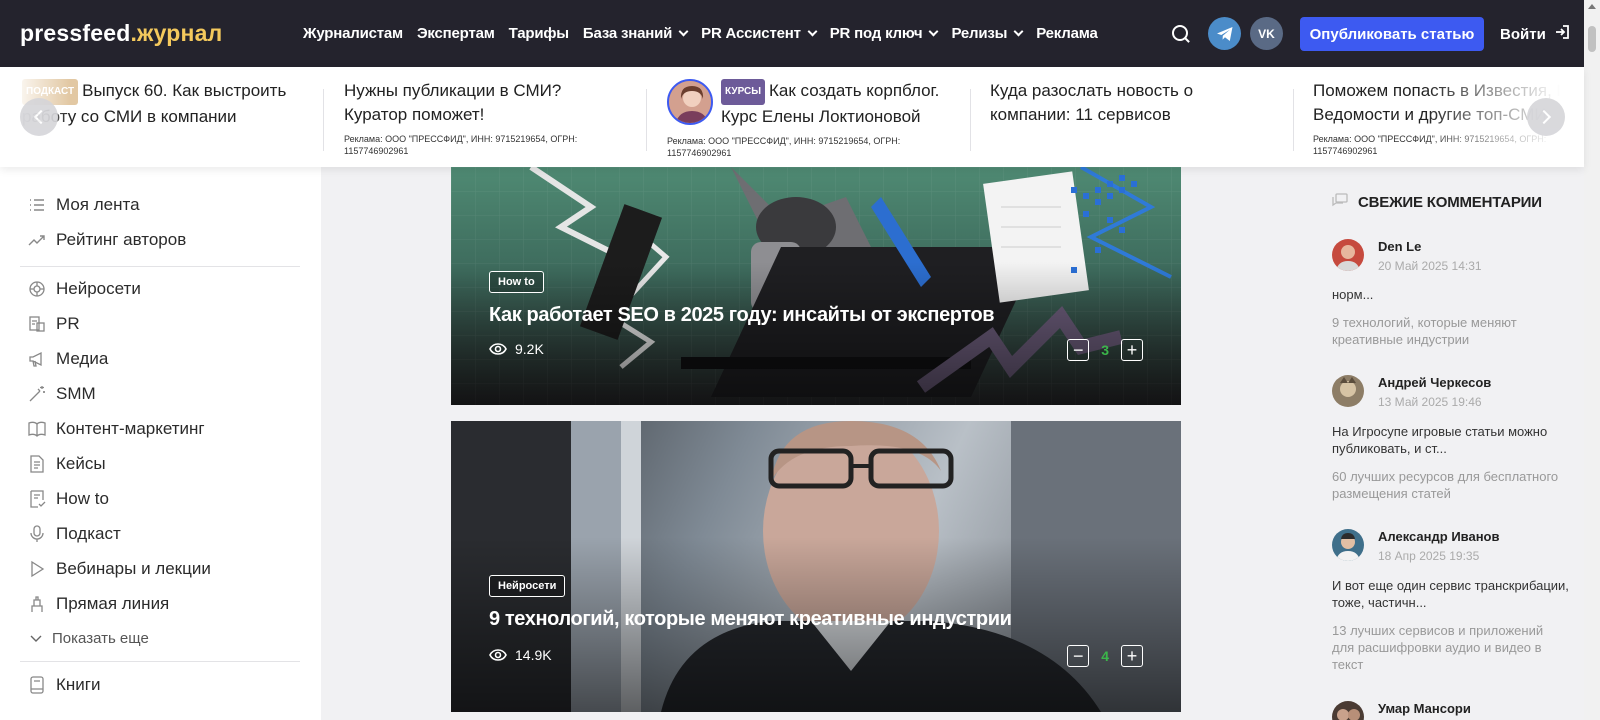 This screenshot has width=1600, height=720. What do you see at coordinates (884, 33) in the screenshot?
I see `nav-pr-turnkey: PR под ключ` at bounding box center [884, 33].